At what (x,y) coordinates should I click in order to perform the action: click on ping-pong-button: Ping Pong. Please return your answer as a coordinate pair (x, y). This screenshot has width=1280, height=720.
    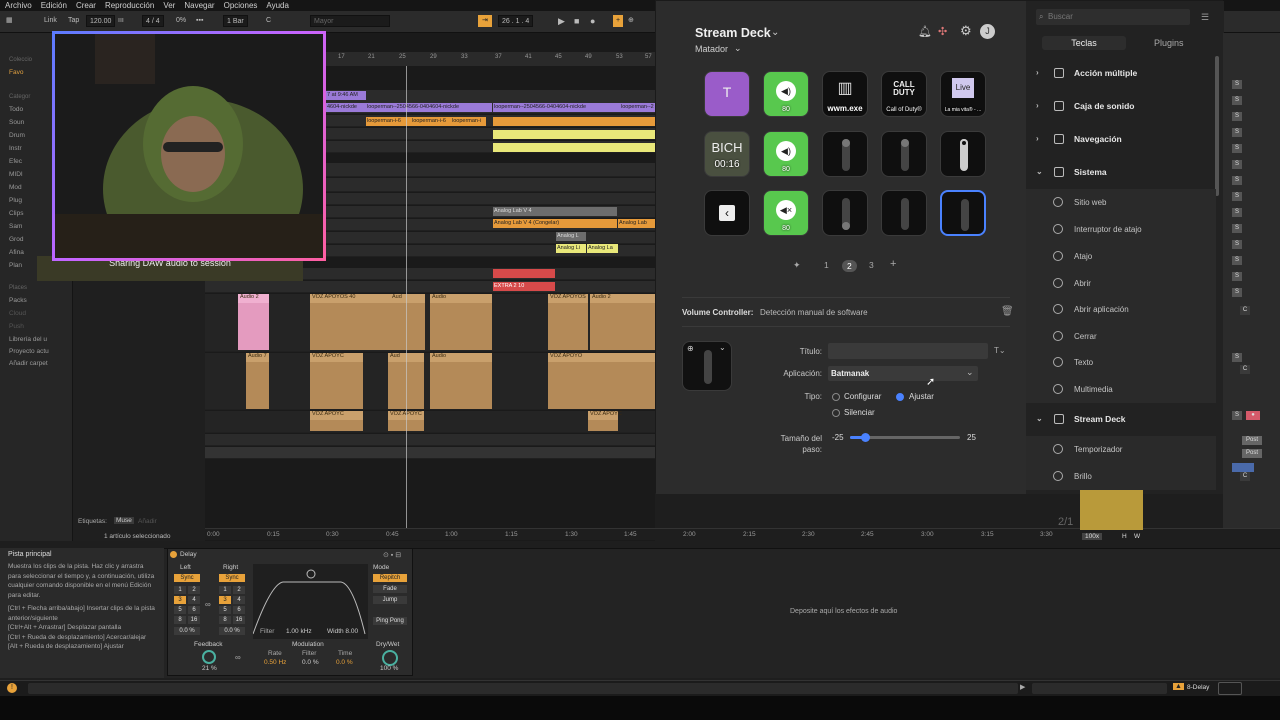
    Looking at the image, I should click on (390, 621).